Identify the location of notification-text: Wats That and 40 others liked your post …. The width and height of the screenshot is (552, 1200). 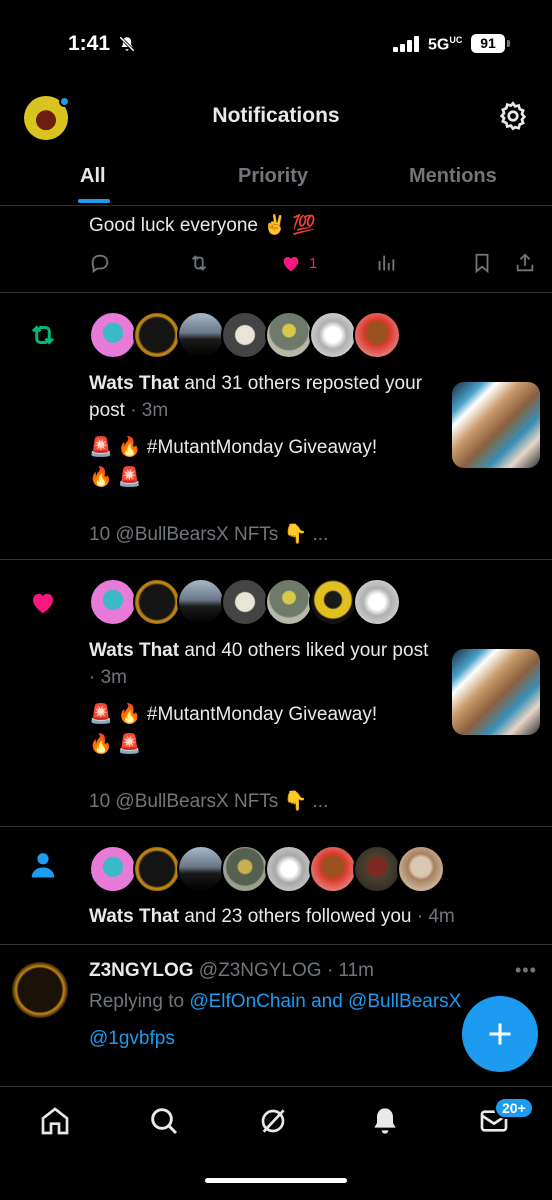
(264, 664).